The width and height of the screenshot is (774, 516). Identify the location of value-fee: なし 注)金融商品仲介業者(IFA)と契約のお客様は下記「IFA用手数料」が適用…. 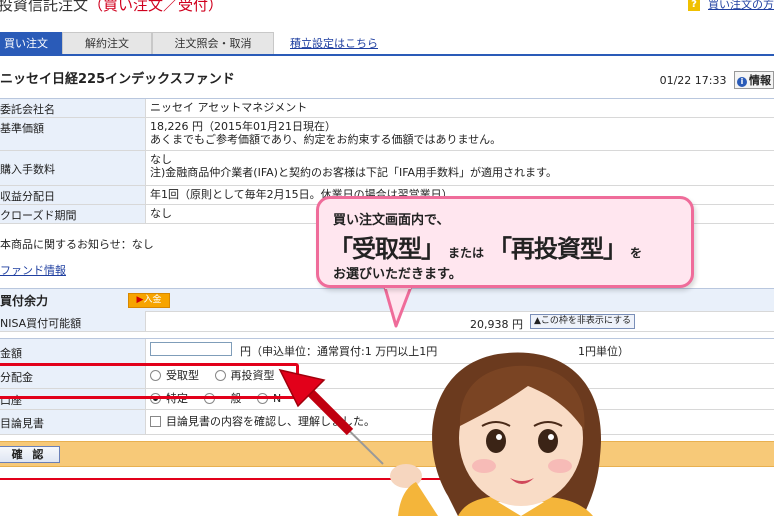
(353, 166).